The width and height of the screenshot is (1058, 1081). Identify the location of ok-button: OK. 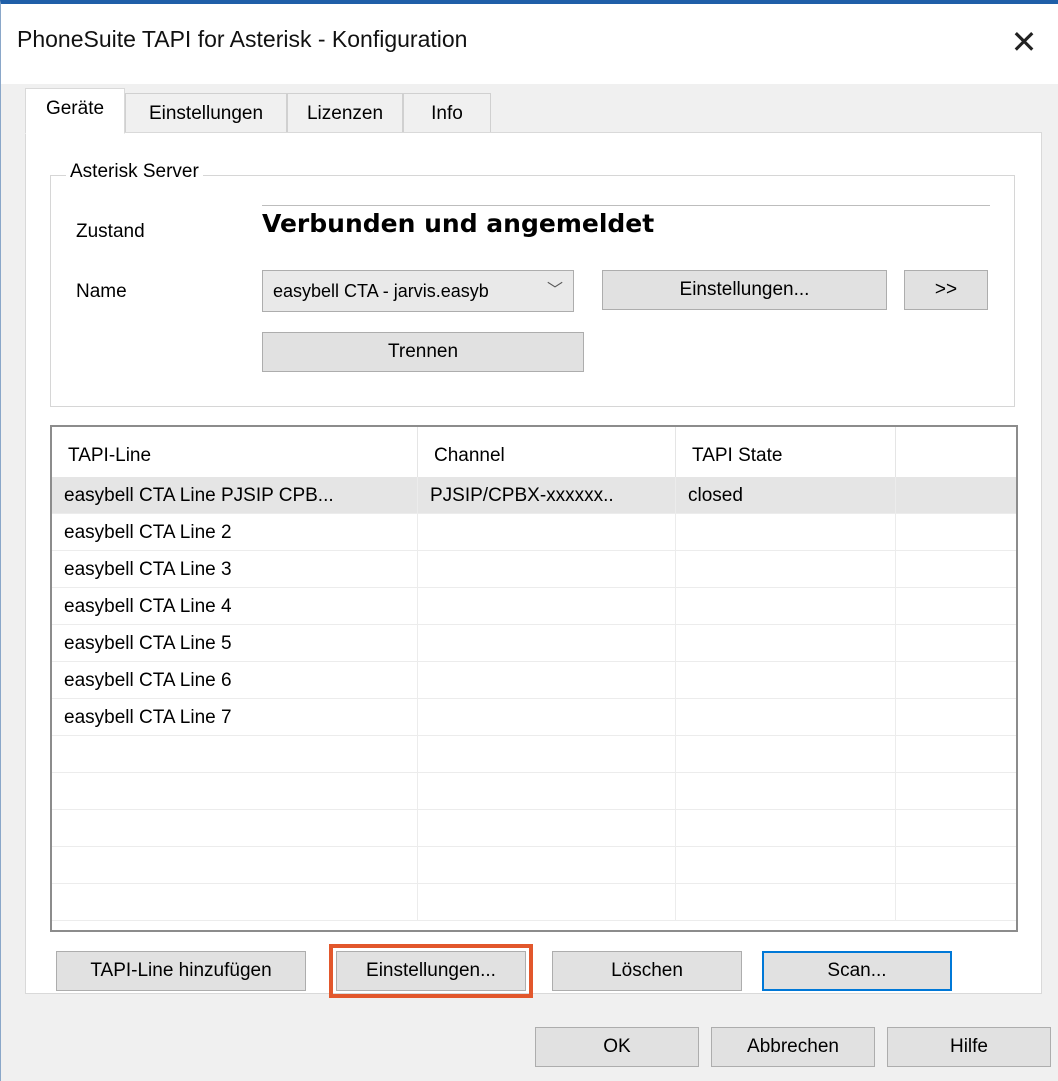
(617, 1047).